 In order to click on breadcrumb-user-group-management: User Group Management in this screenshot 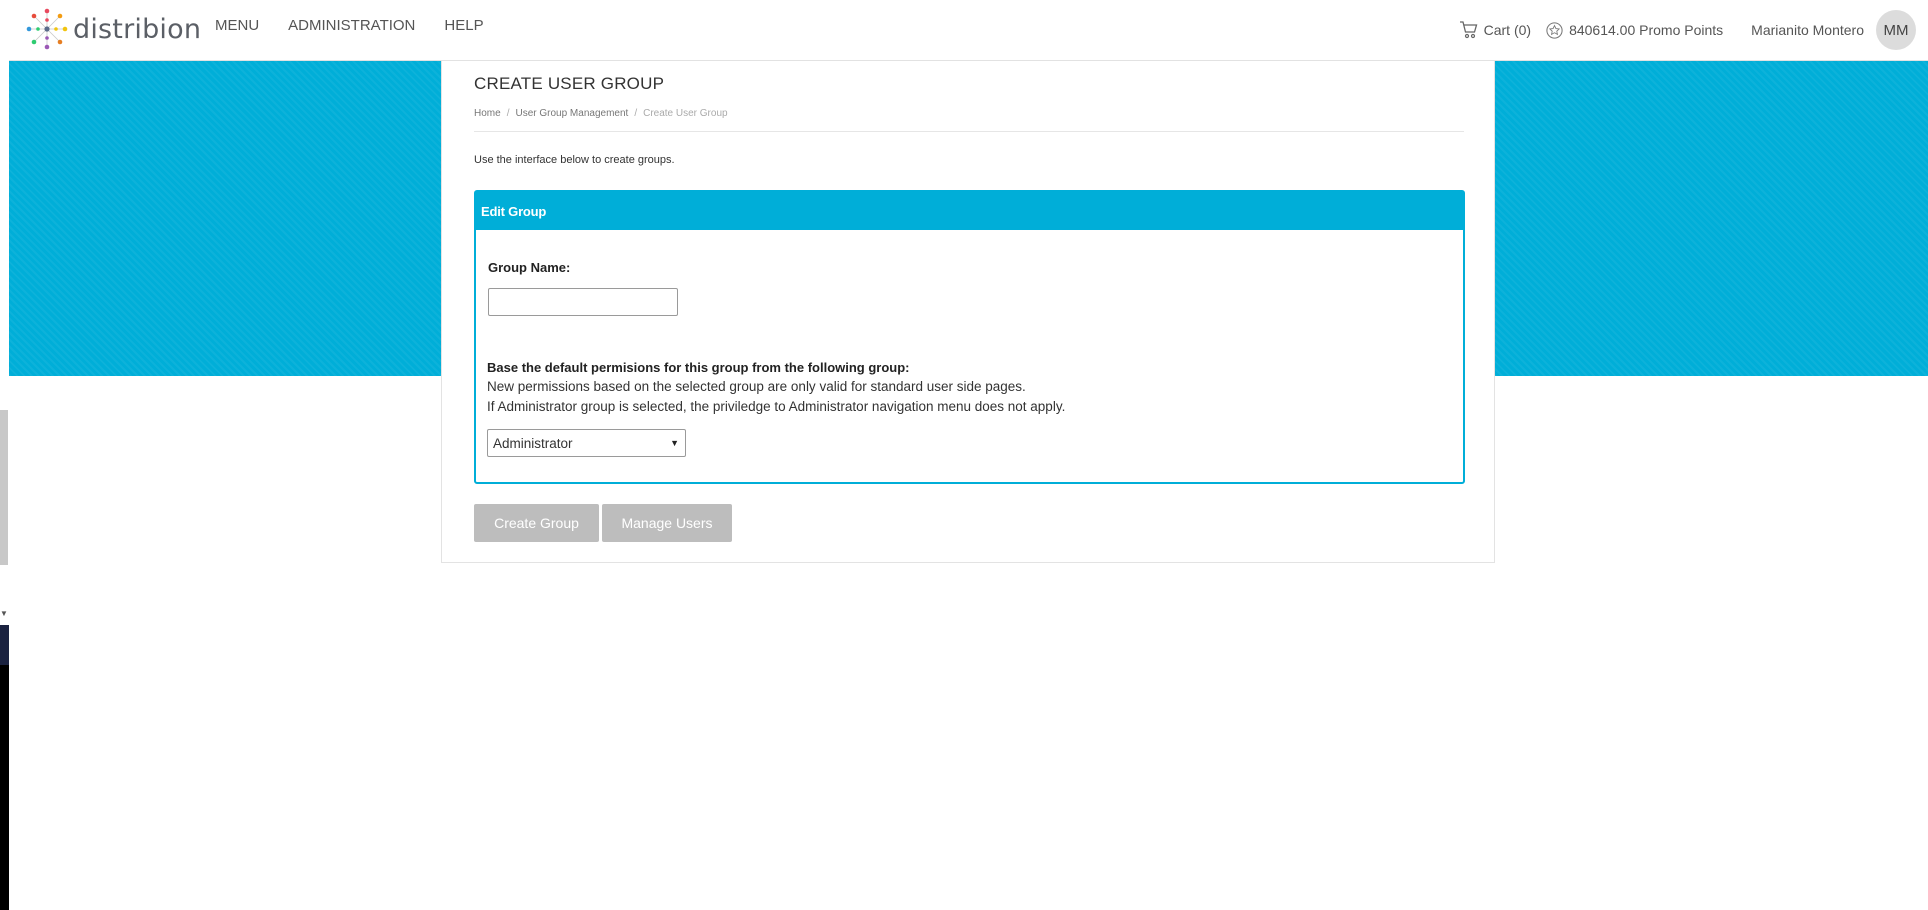, I will do `click(571, 113)`.